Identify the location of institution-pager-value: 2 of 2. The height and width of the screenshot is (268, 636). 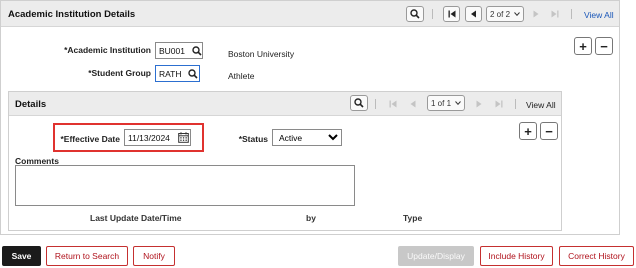
(500, 14).